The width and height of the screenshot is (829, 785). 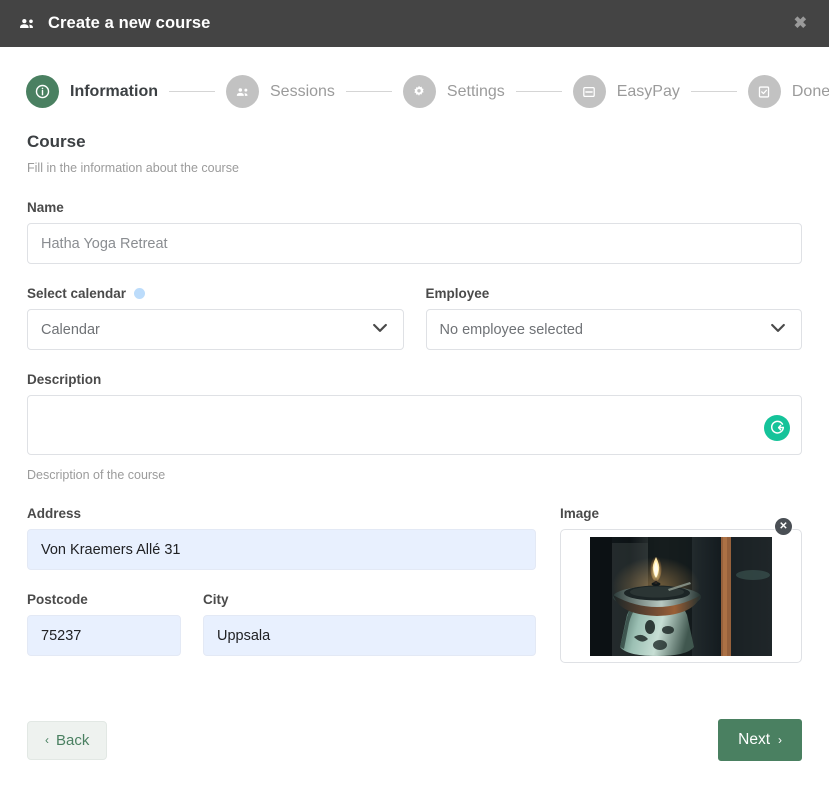 I want to click on back-button: ‹ Back, so click(x=67, y=740).